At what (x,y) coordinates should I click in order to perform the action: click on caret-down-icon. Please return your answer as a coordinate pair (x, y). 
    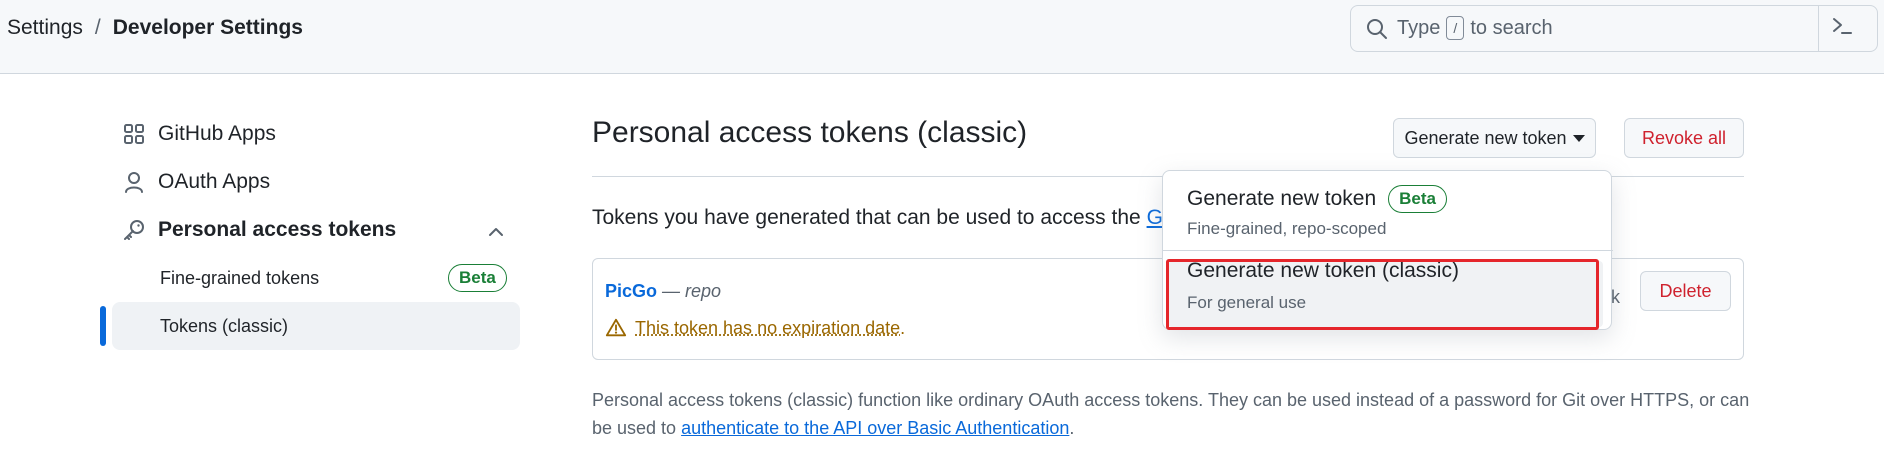
    Looking at the image, I should click on (1578, 138).